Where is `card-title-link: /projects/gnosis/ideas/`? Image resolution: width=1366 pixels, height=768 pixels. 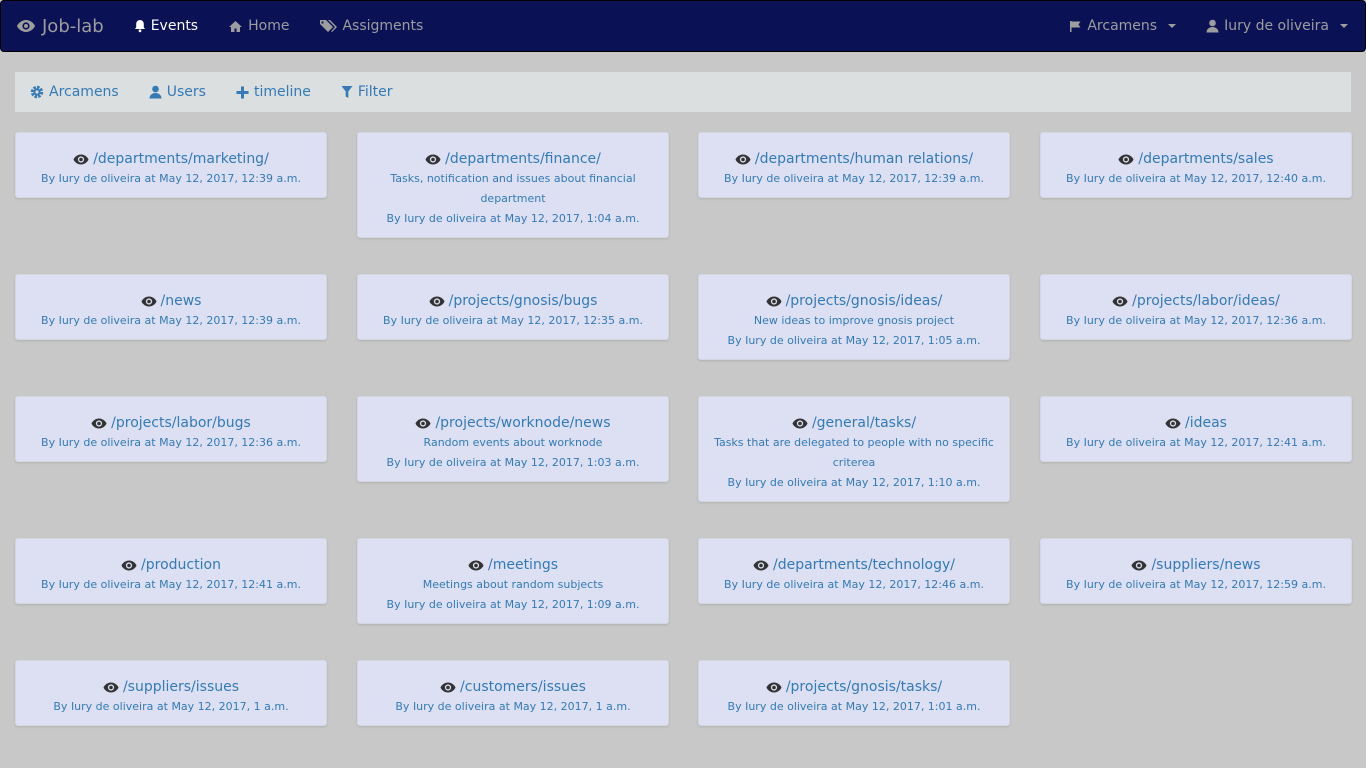 card-title-link: /projects/gnosis/ideas/ is located at coordinates (854, 301).